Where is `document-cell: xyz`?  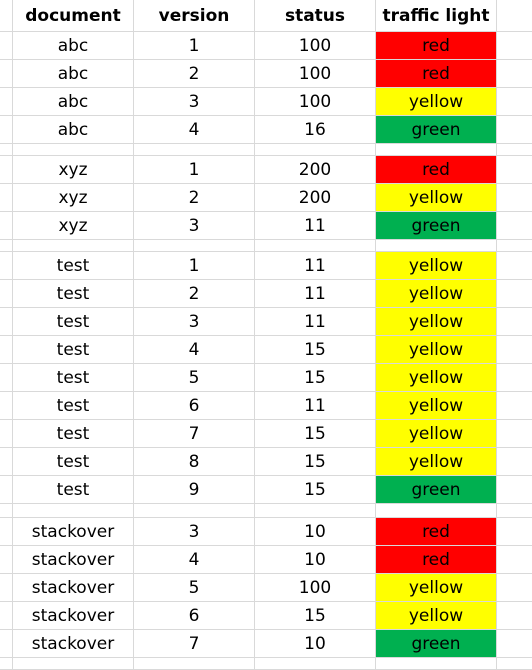
document-cell: xyz is located at coordinates (73, 169).